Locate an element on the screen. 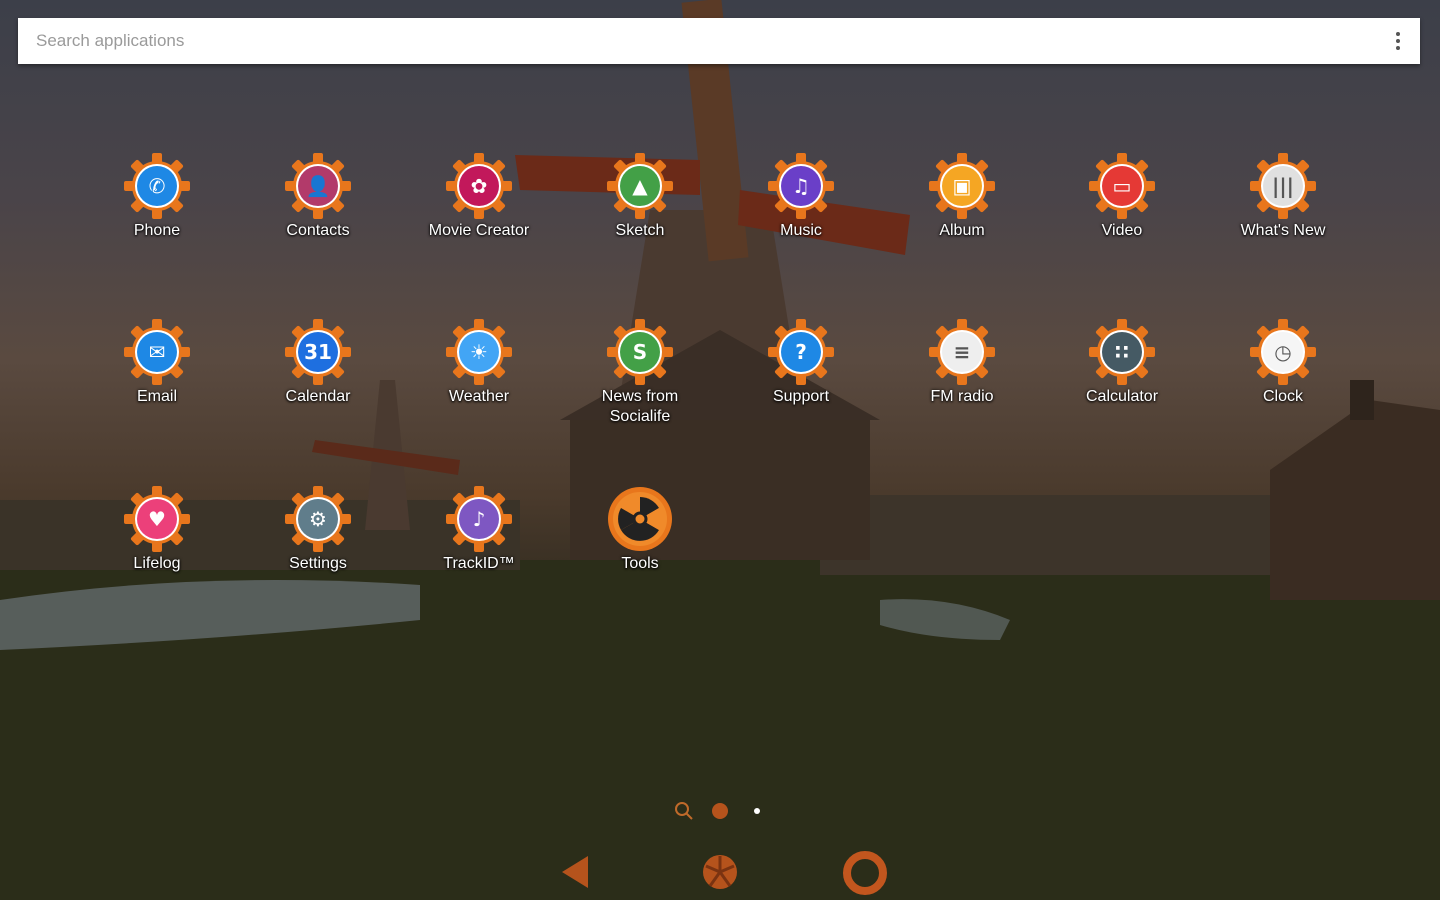 This screenshot has width=1440, height=900. album-icon-glyph: ▣ is located at coordinates (962, 186).